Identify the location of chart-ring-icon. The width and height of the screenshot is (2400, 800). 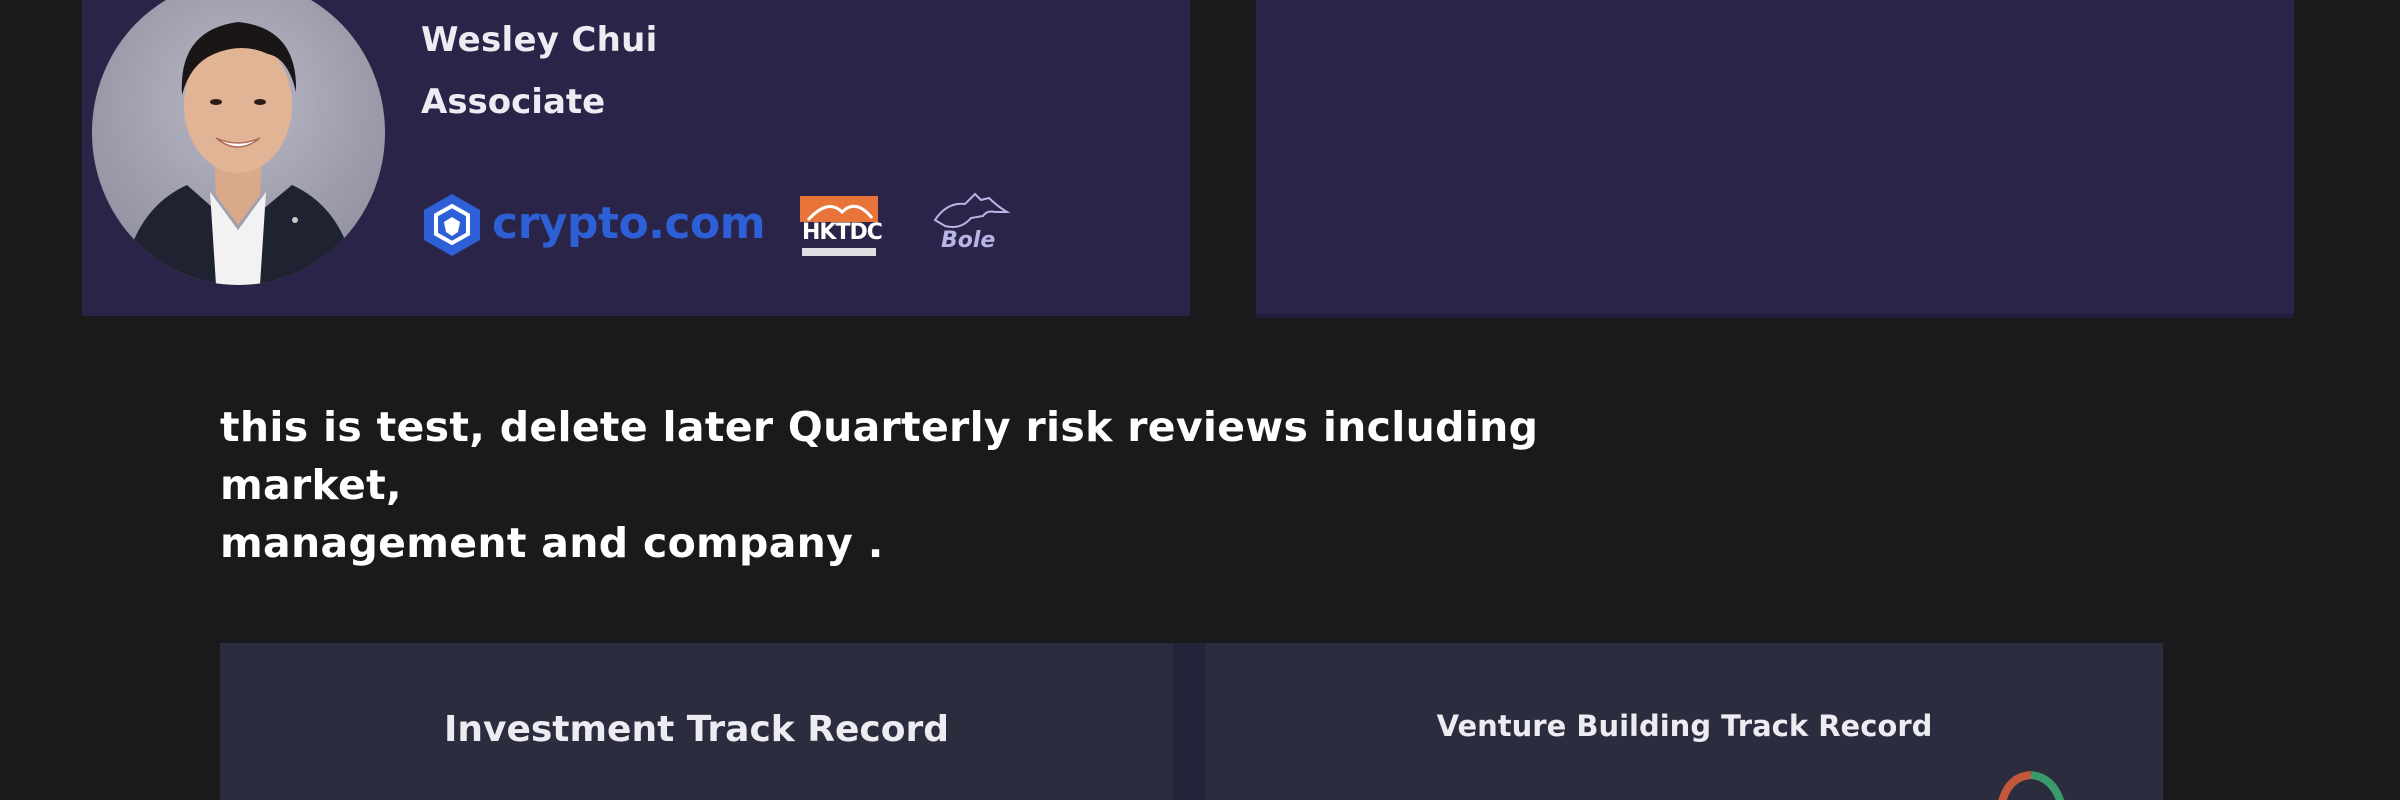
(2031, 785).